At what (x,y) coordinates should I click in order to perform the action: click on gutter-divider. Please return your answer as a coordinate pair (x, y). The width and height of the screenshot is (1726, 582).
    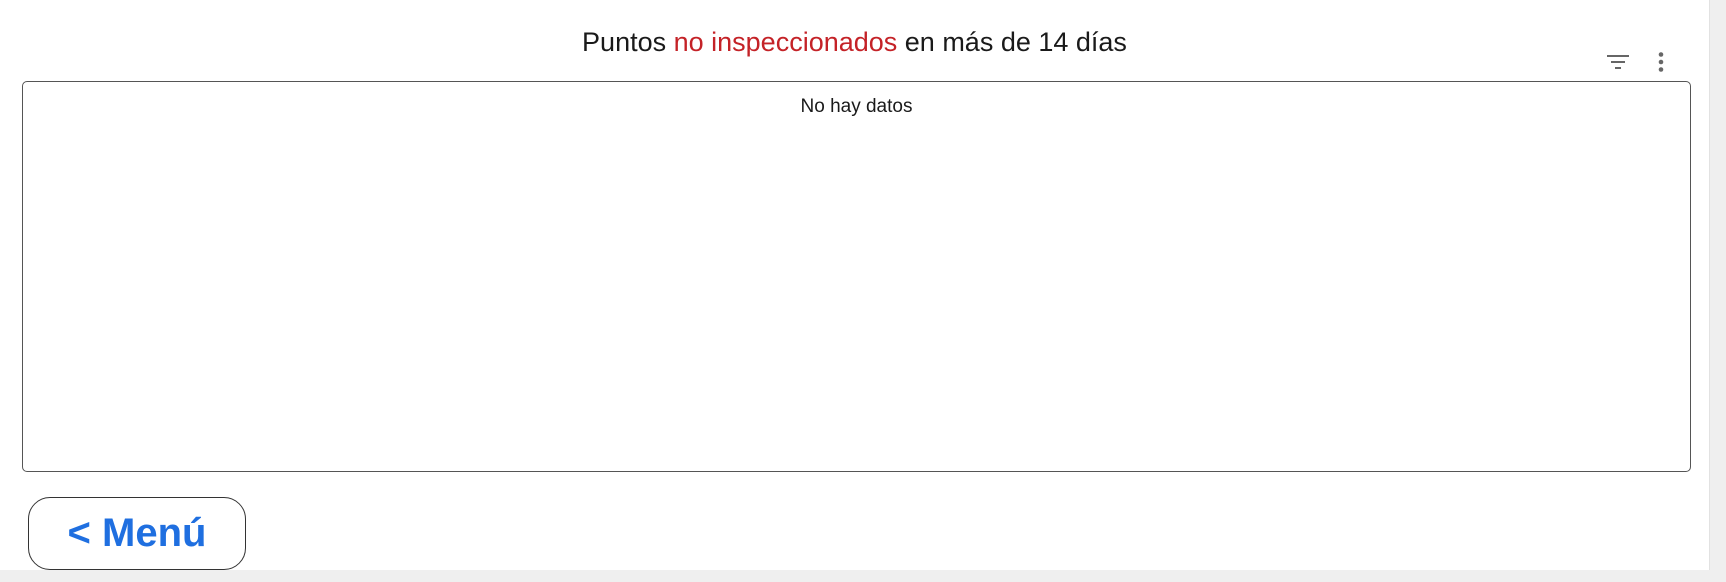
    Looking at the image, I should click on (1709, 285).